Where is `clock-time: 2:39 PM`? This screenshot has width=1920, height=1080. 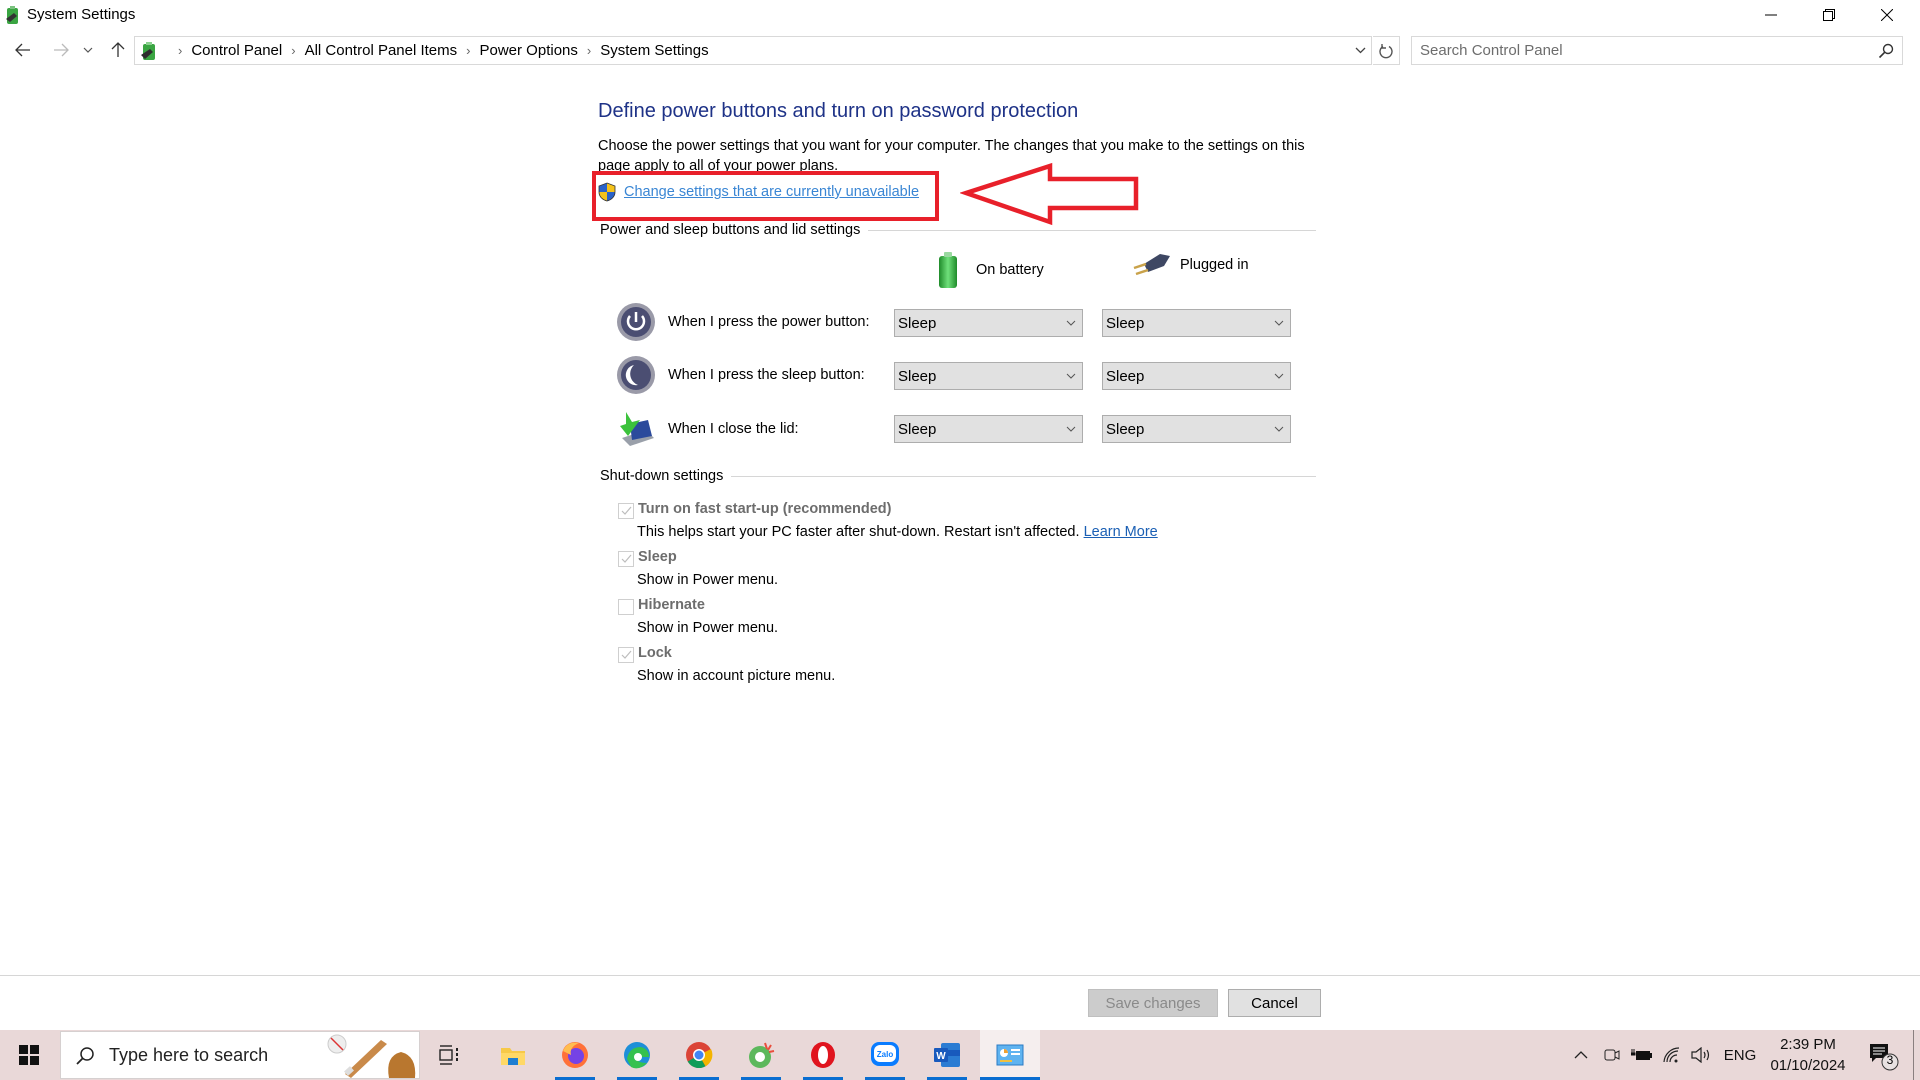 clock-time: 2:39 PM is located at coordinates (1808, 1044).